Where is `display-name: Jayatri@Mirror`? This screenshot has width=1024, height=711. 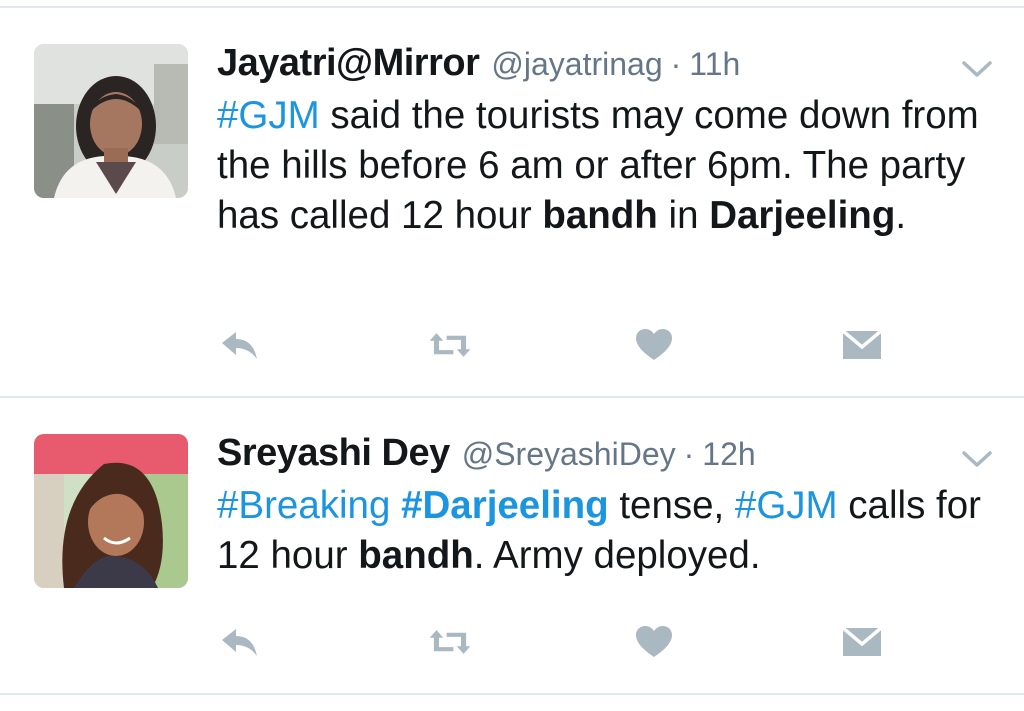 display-name: Jayatri@Mirror is located at coordinates (348, 63).